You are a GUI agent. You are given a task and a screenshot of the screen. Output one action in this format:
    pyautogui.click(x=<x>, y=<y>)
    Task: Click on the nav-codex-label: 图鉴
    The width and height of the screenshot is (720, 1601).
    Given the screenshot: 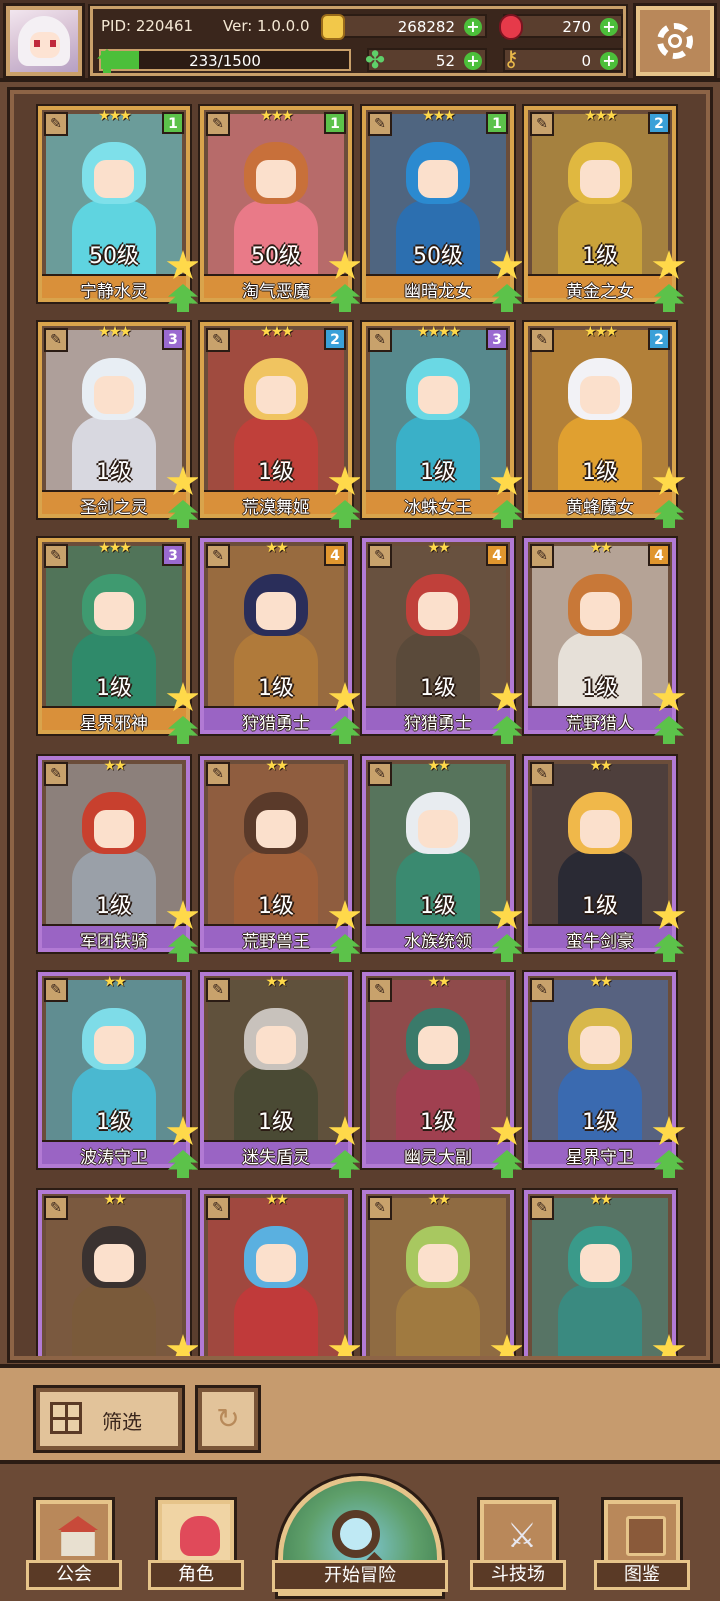 What is the action you would take?
    pyautogui.click(x=642, y=1575)
    